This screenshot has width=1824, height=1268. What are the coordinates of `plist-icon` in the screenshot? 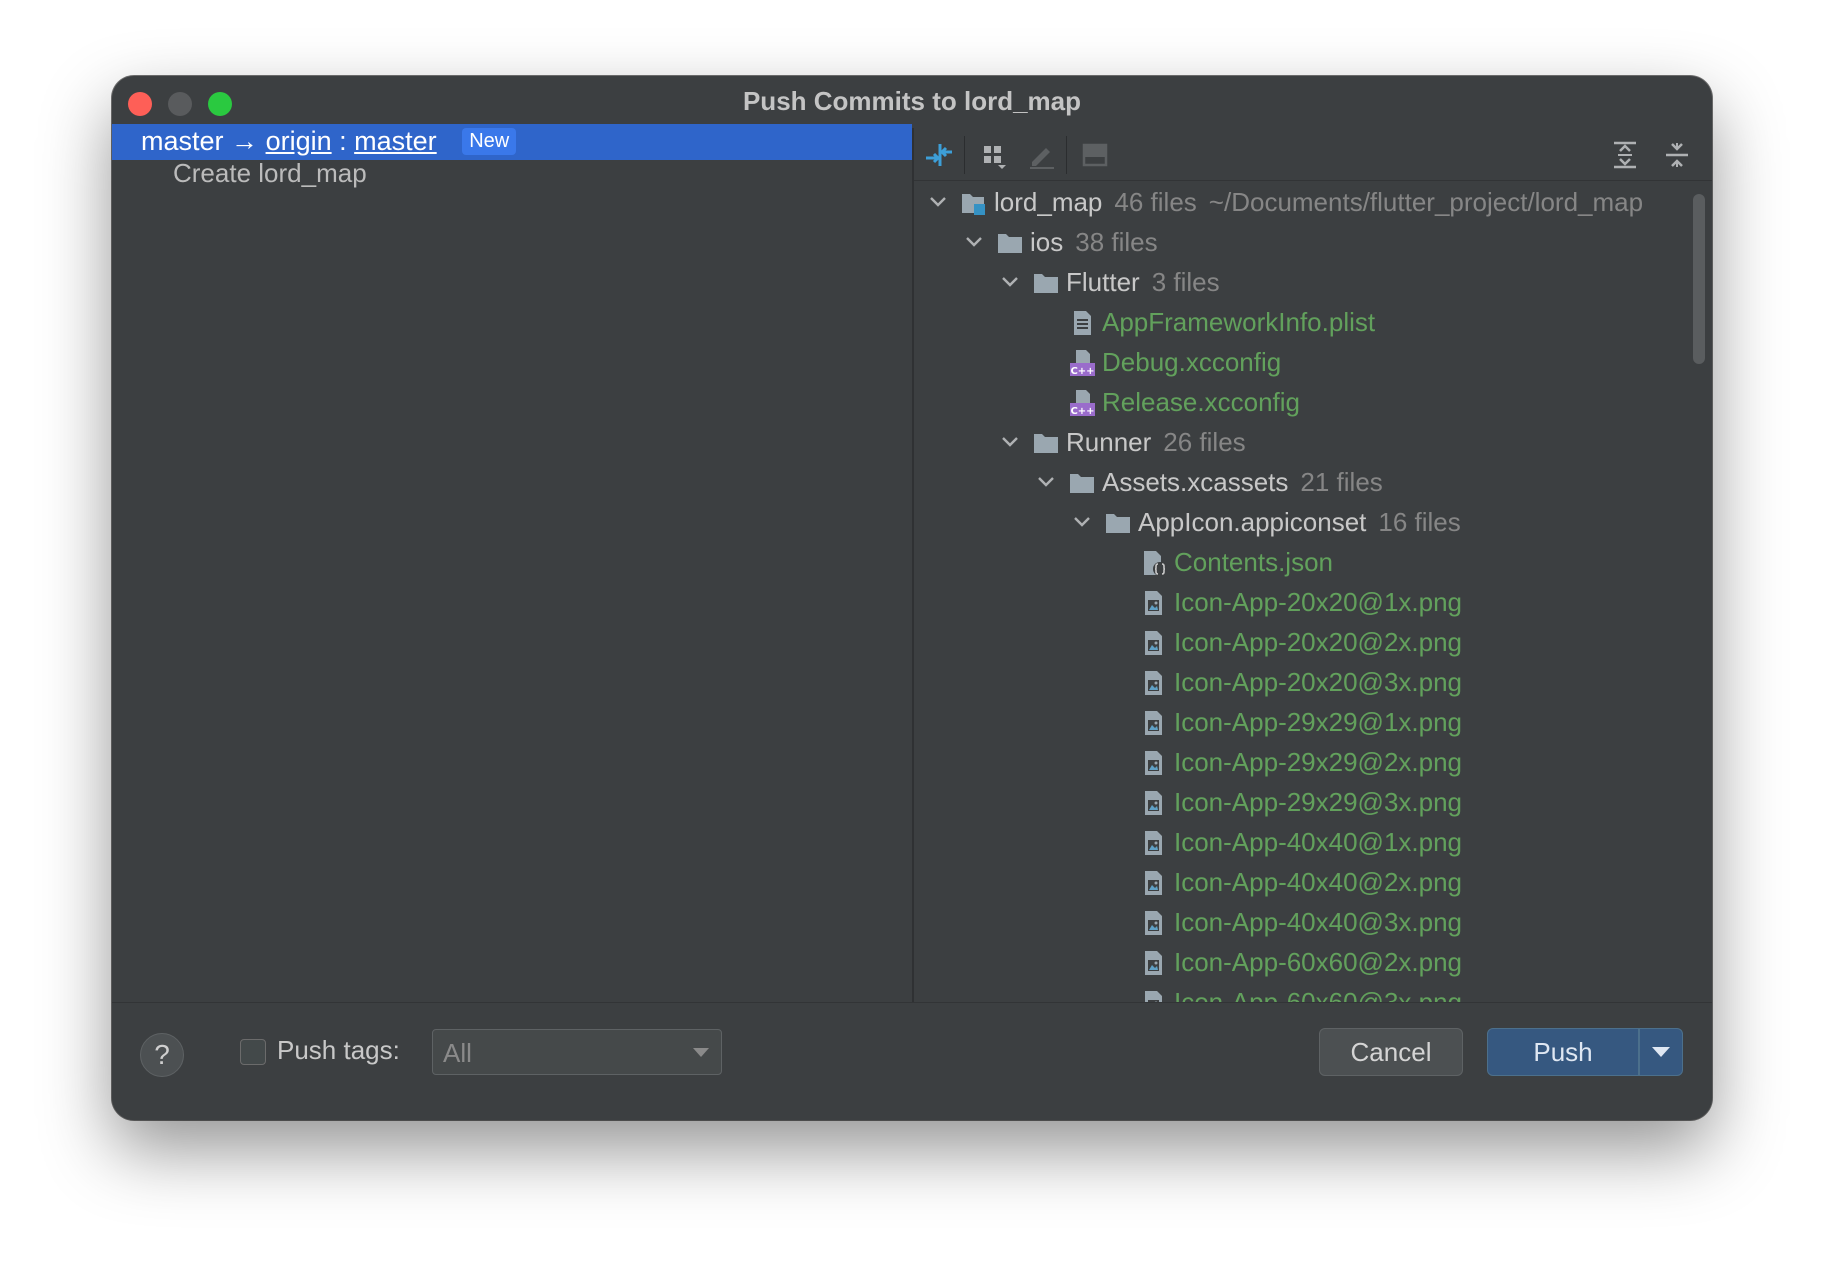 It's located at (1082, 322).